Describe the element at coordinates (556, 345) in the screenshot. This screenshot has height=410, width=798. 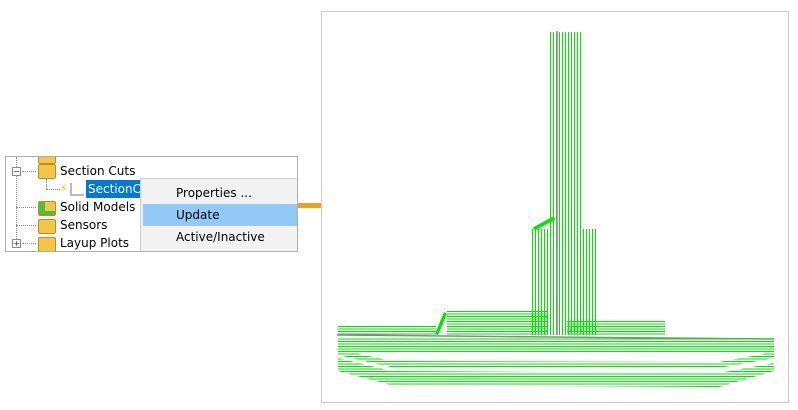
I see `mesh-plate` at that location.